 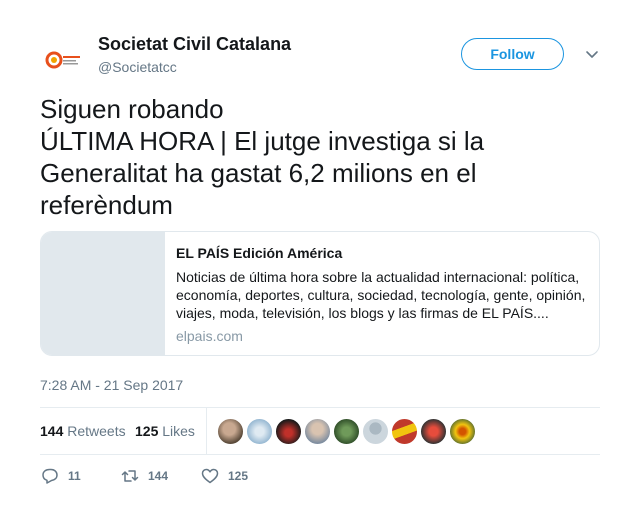 I want to click on retweets-label: Retweets, so click(x=96, y=431).